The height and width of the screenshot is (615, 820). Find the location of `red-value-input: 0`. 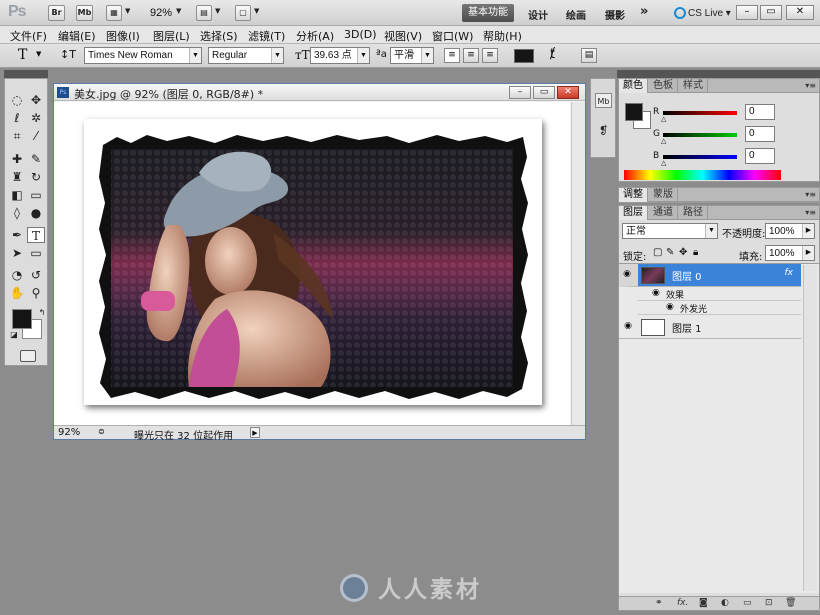

red-value-input: 0 is located at coordinates (760, 112).